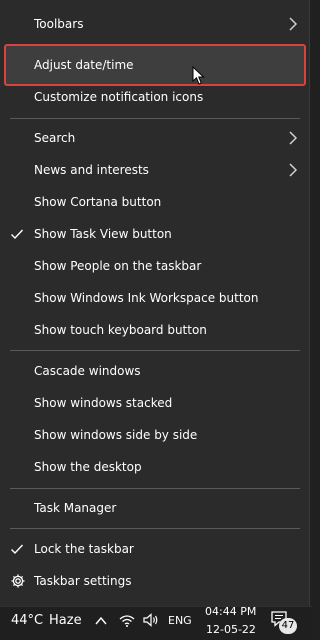 Image resolution: width=320 pixels, height=640 pixels. I want to click on menu-item-label: Show the desktop, so click(88, 467).